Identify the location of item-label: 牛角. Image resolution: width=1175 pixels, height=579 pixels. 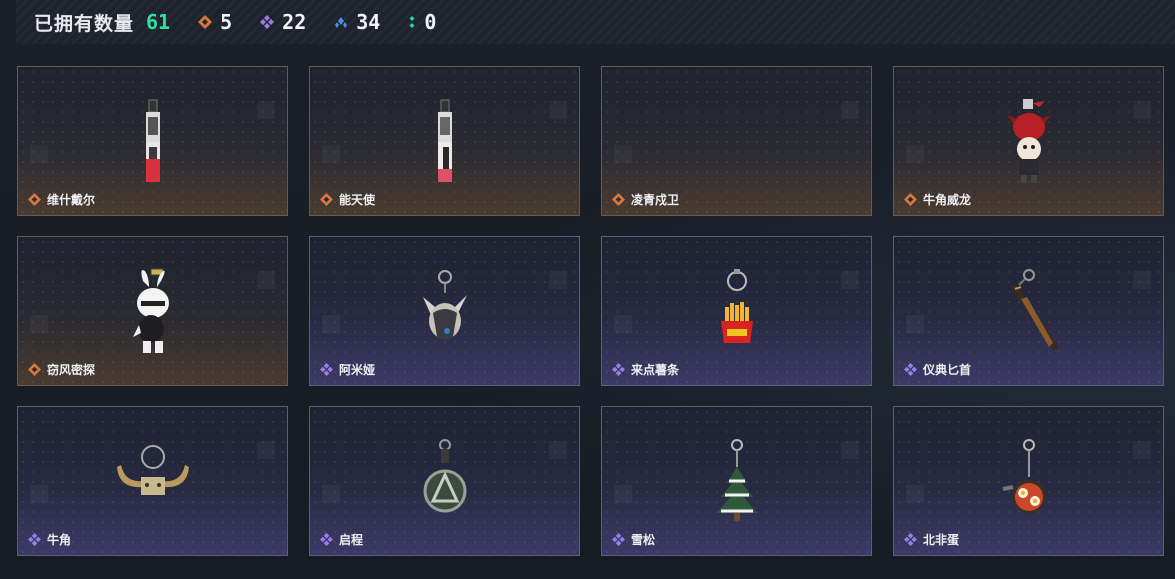
(49, 539).